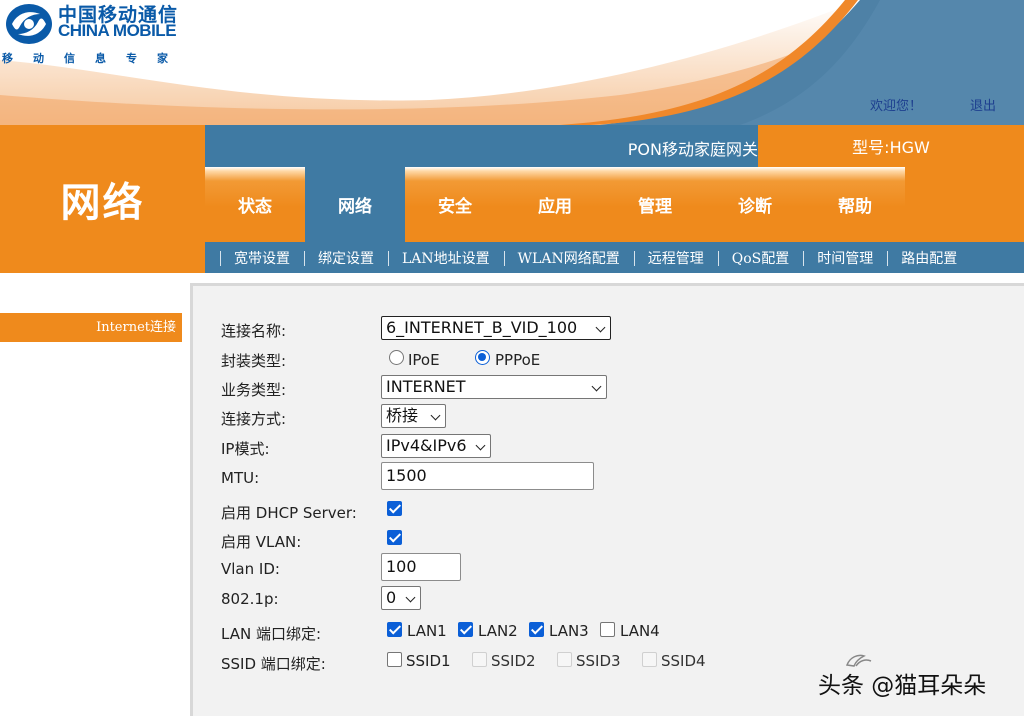  Describe the element at coordinates (271, 634) in the screenshot. I see `lan-binding-label: LAN 端口绑定:` at that location.